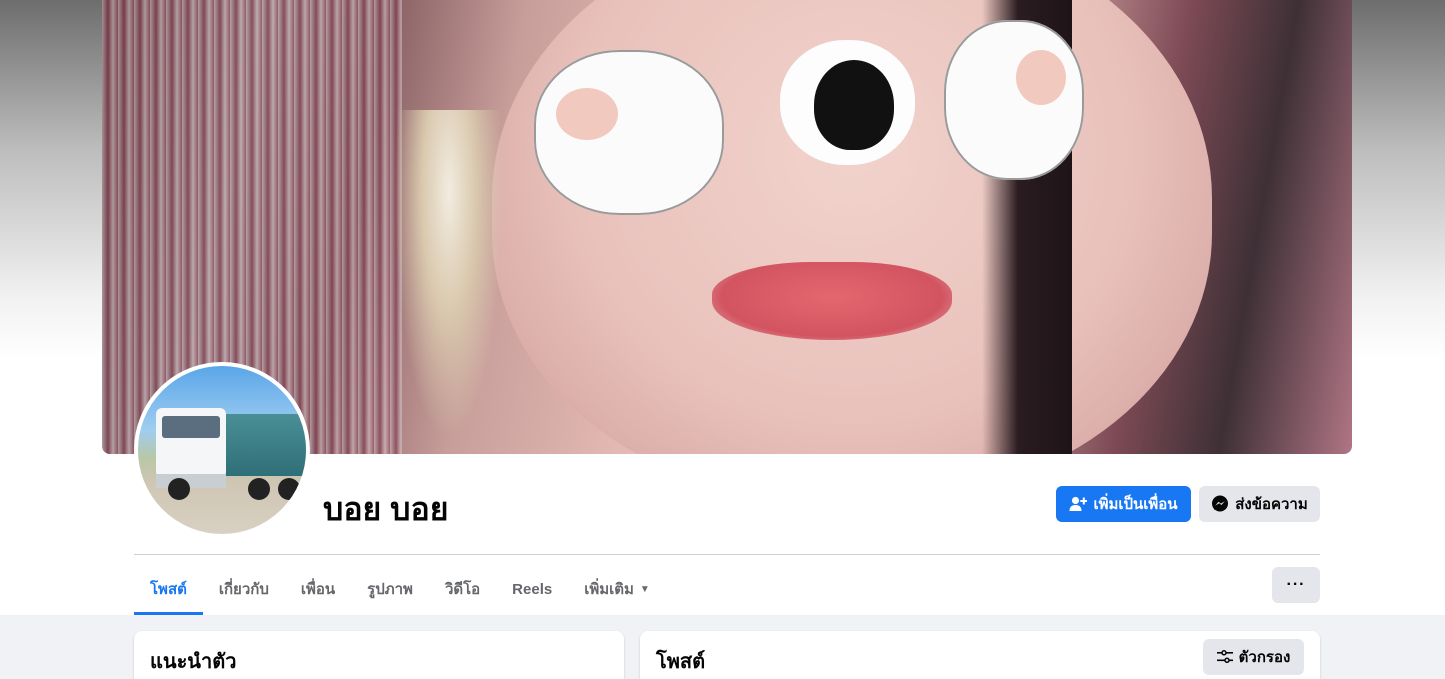 This screenshot has height=679, width=1445. I want to click on tab-label: เกี่ยวกับ, so click(243, 589).